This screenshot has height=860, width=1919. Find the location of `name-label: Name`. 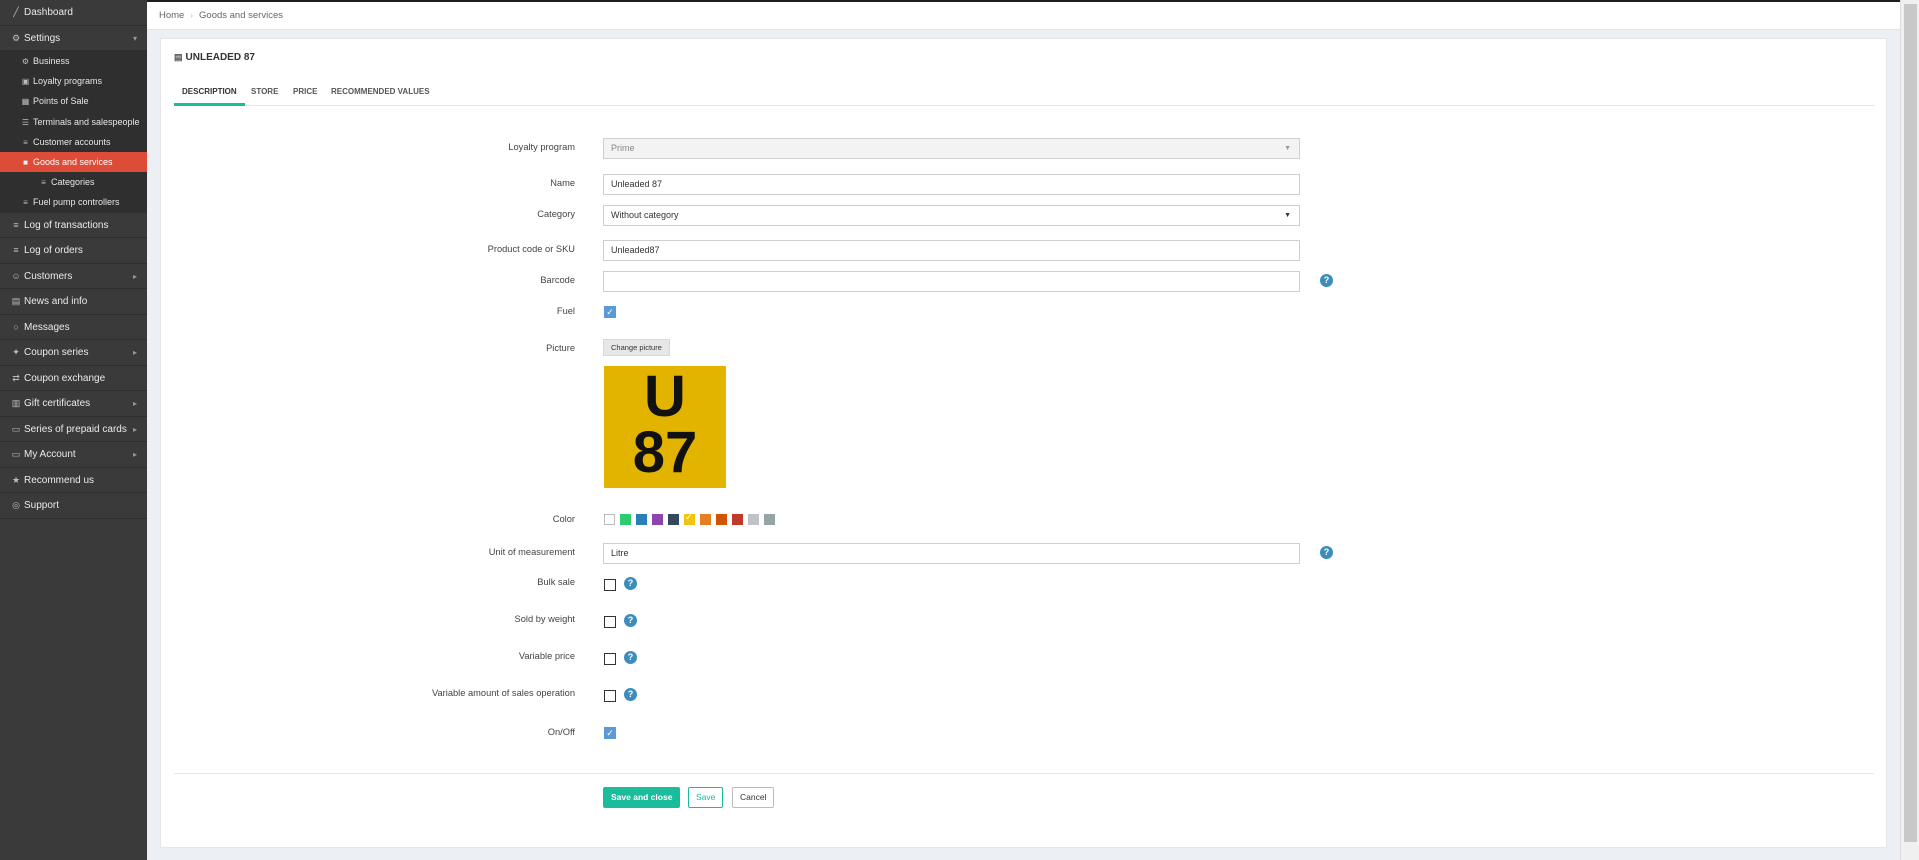

name-label: Name is located at coordinates (562, 183).